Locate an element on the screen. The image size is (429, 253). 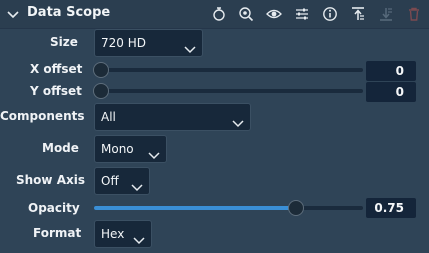
mode-value: Mono is located at coordinates (117, 149).